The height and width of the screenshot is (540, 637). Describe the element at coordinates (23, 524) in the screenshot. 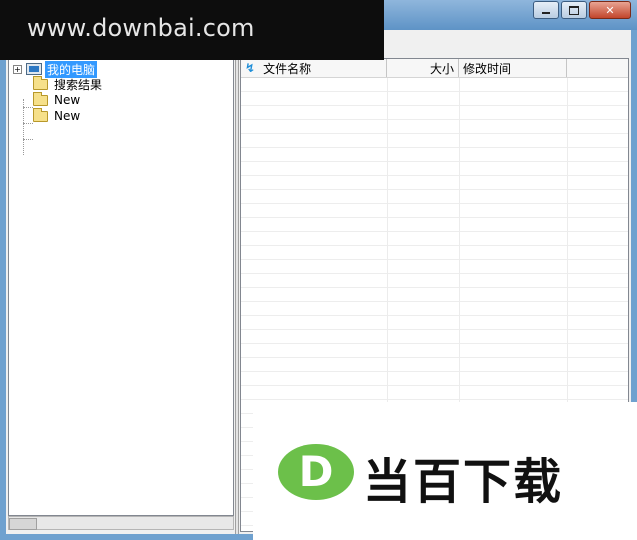

I see `scrollbar-thumb` at that location.